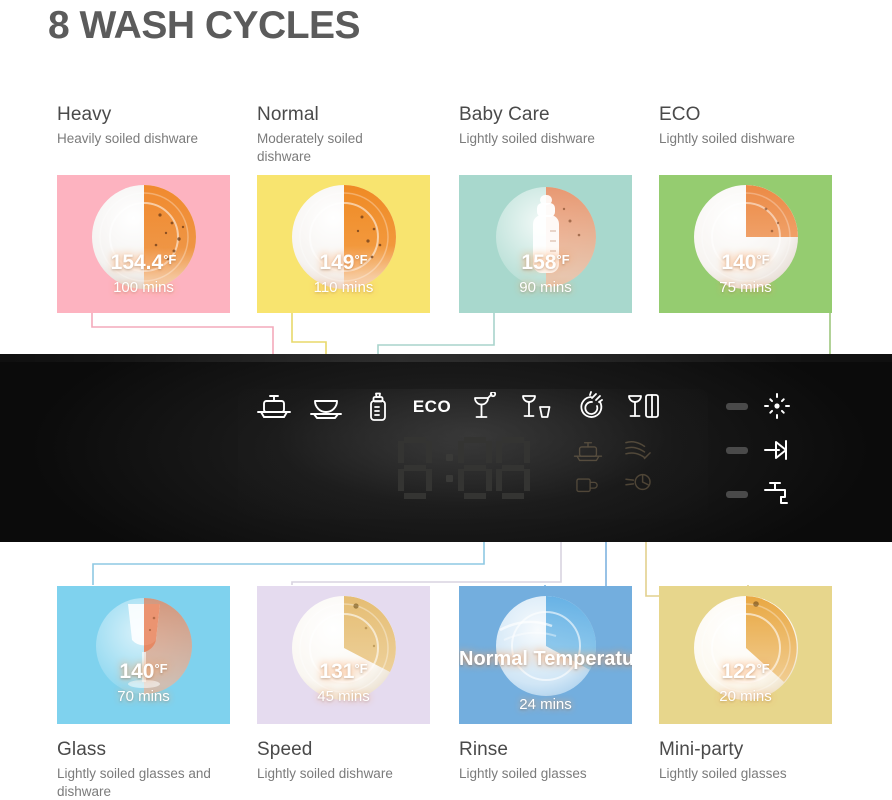 The height and width of the screenshot is (800, 892). I want to click on cycle-desc-speed: Lightly soiled dishware, so click(325, 773).